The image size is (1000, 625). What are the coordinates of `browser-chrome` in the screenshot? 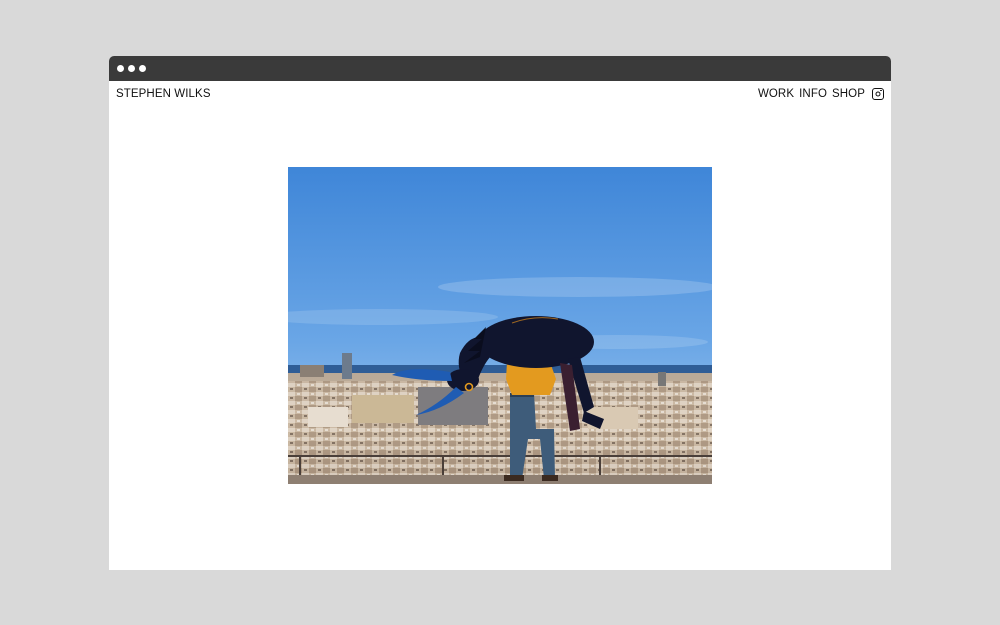 It's located at (500, 68).